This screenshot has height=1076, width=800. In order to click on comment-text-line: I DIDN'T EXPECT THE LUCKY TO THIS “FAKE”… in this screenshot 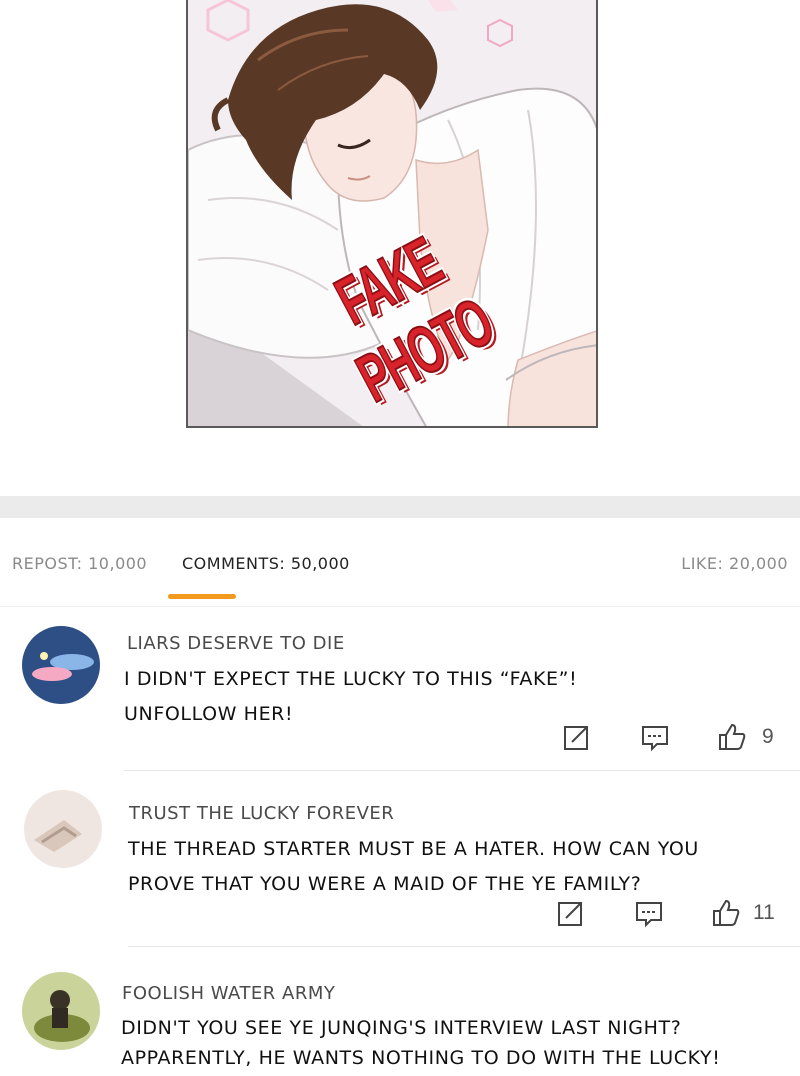, I will do `click(351, 679)`.